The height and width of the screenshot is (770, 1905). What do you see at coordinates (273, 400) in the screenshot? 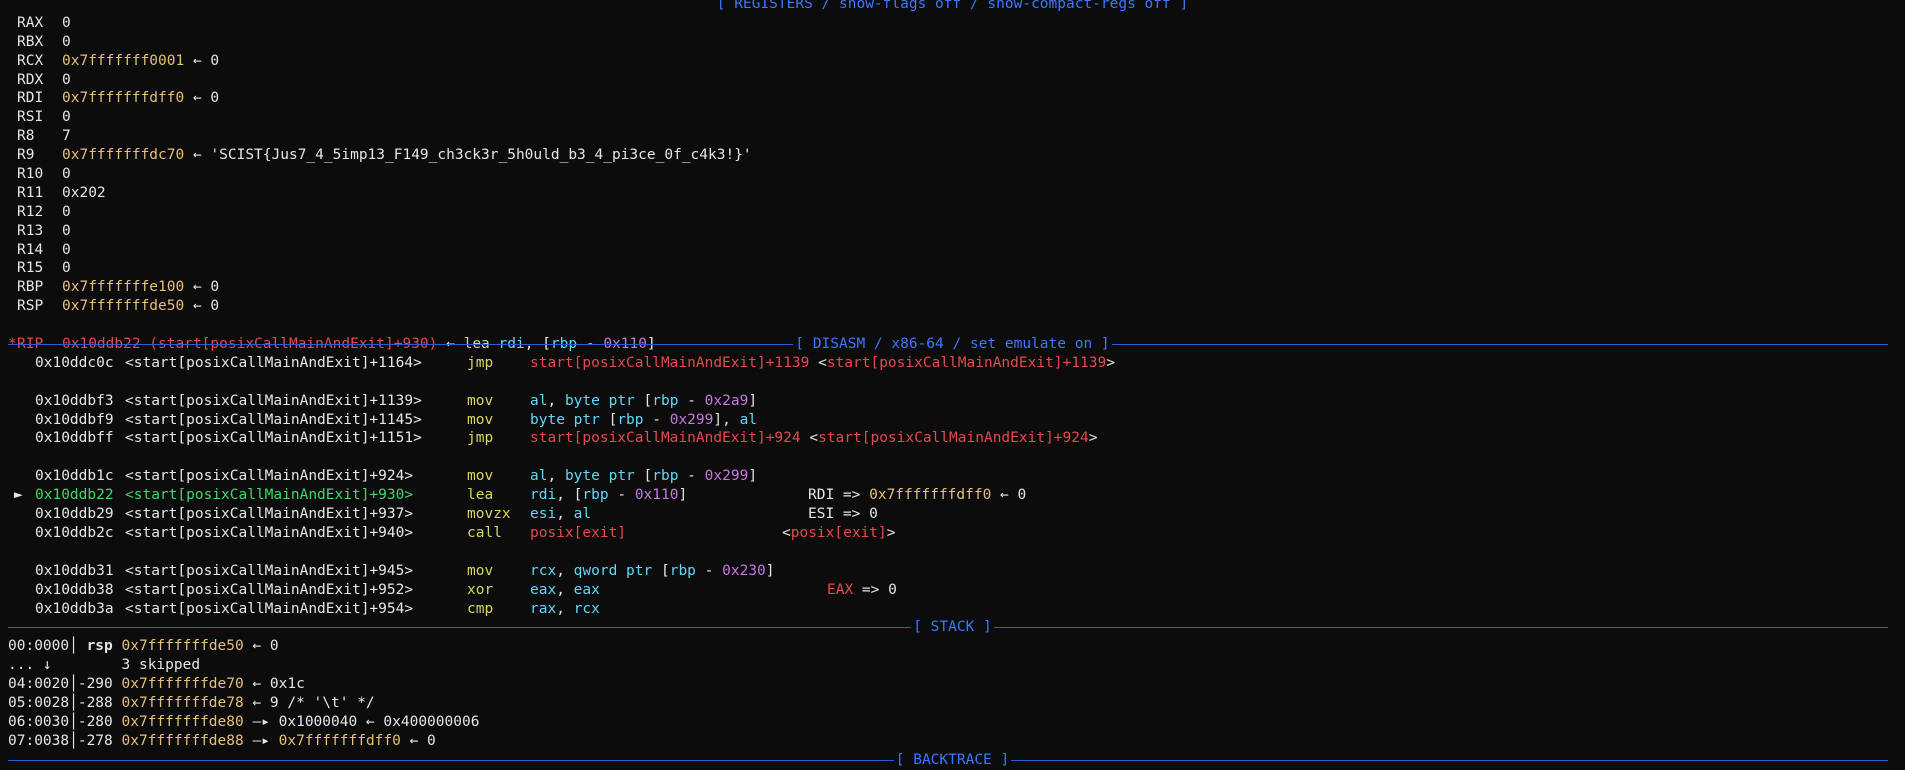
I see `instruction-symbol: <start[posixCallMainAndExit]+1139>` at bounding box center [273, 400].